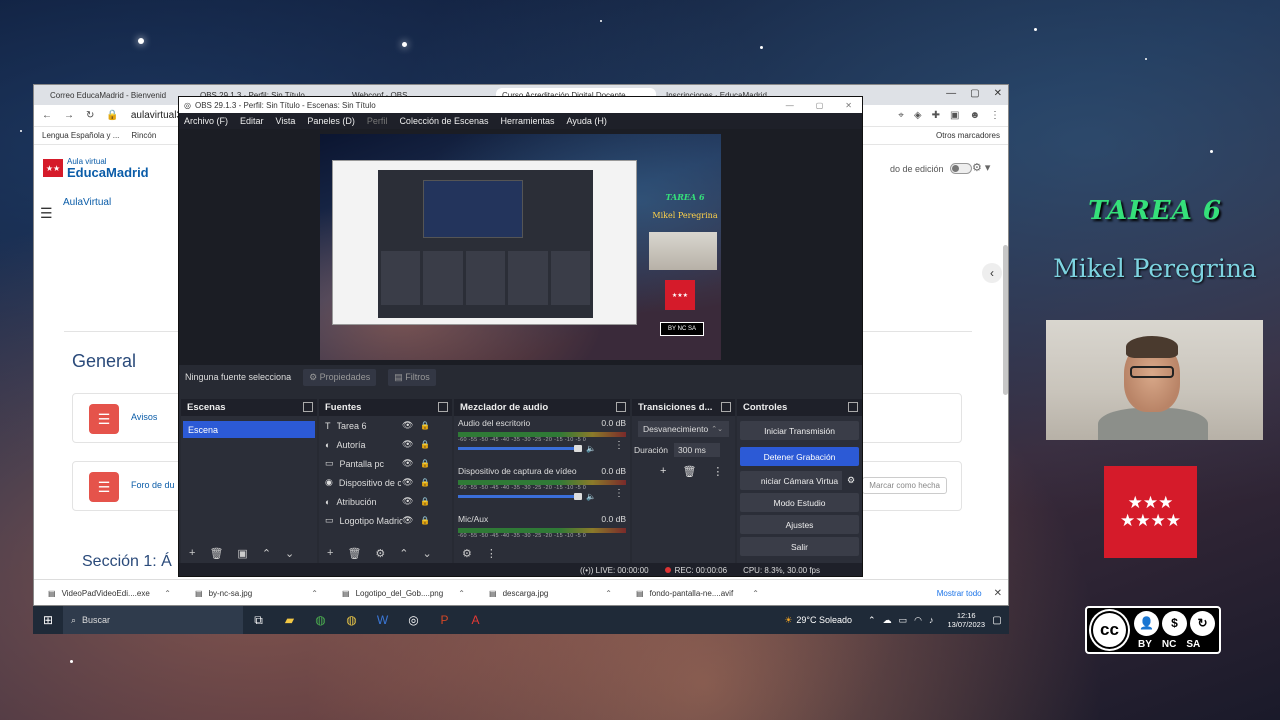 This screenshot has width=1280, height=720. I want to click on edit-mode-toggle: do de edición, so click(931, 168).